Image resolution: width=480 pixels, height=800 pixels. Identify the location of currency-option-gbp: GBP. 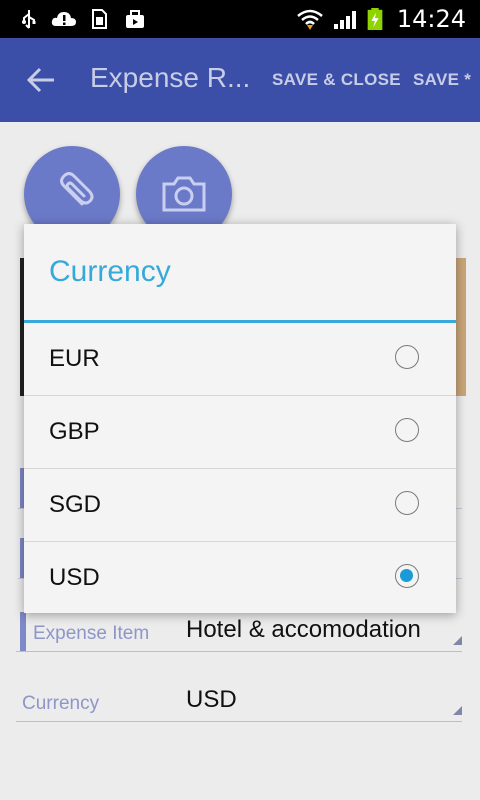
(240, 432).